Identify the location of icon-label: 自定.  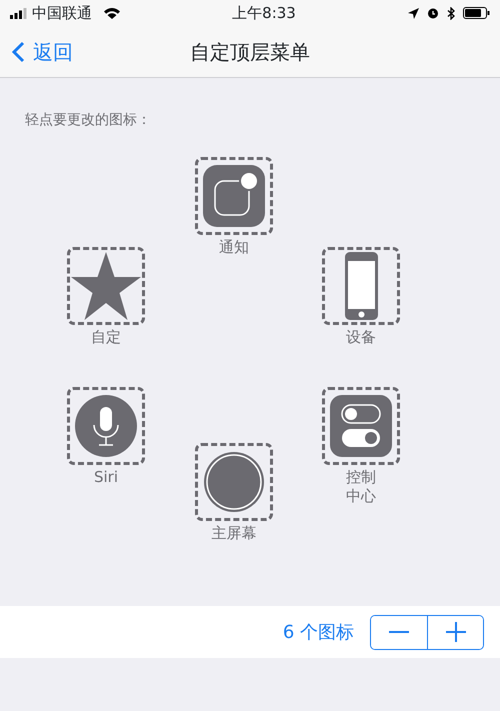
(106, 337).